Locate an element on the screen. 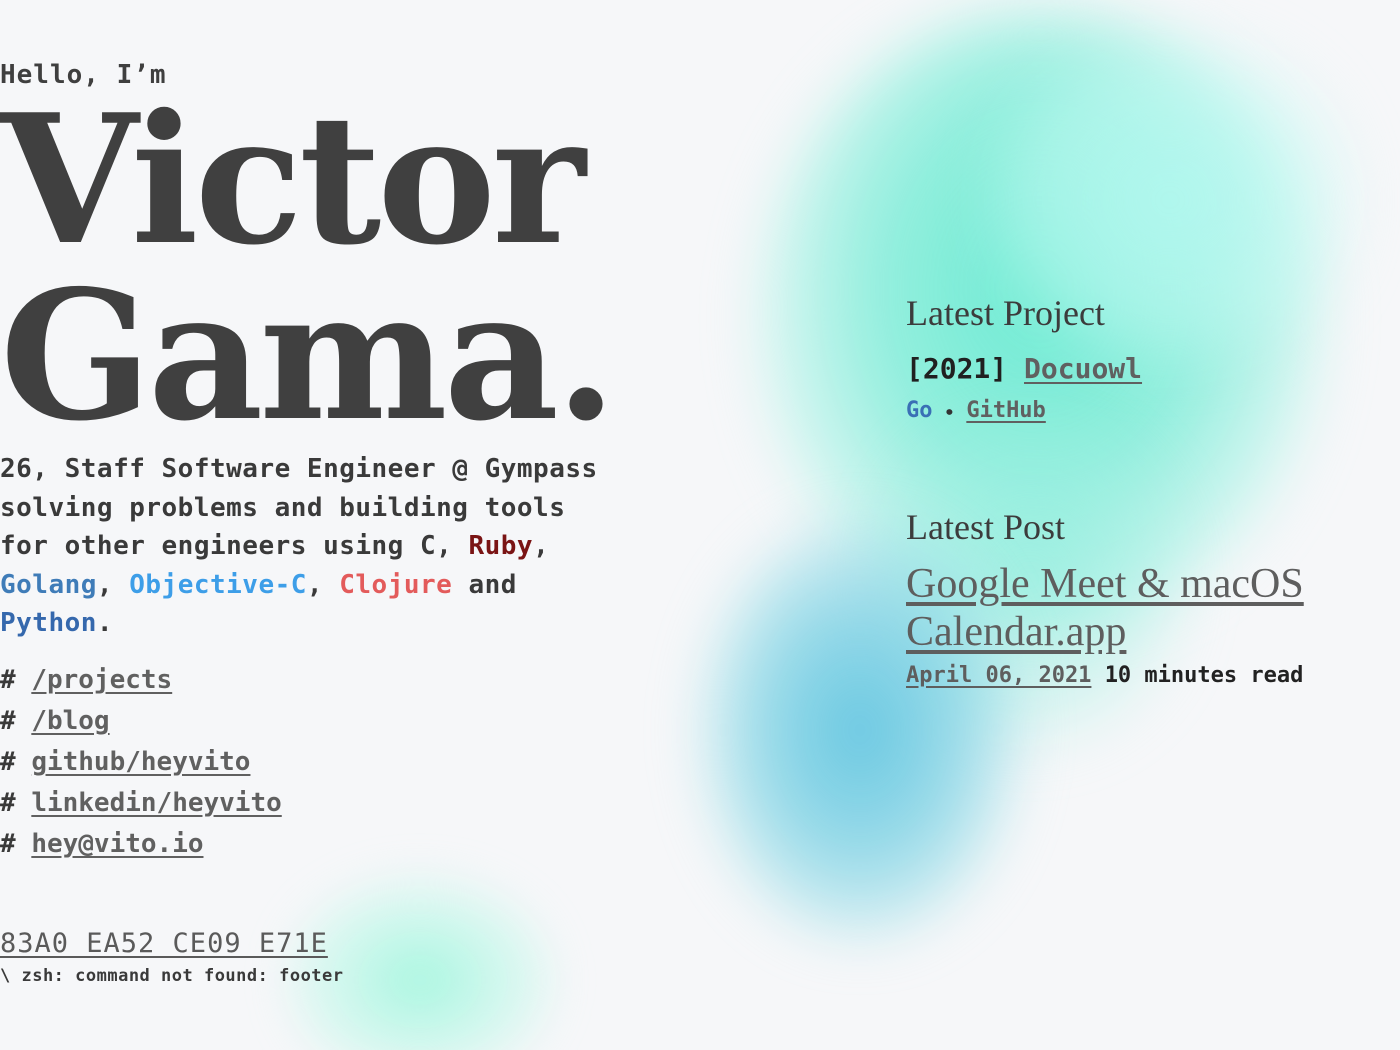  latest-project: [2021] Docuowl is located at coordinates (1024, 368).